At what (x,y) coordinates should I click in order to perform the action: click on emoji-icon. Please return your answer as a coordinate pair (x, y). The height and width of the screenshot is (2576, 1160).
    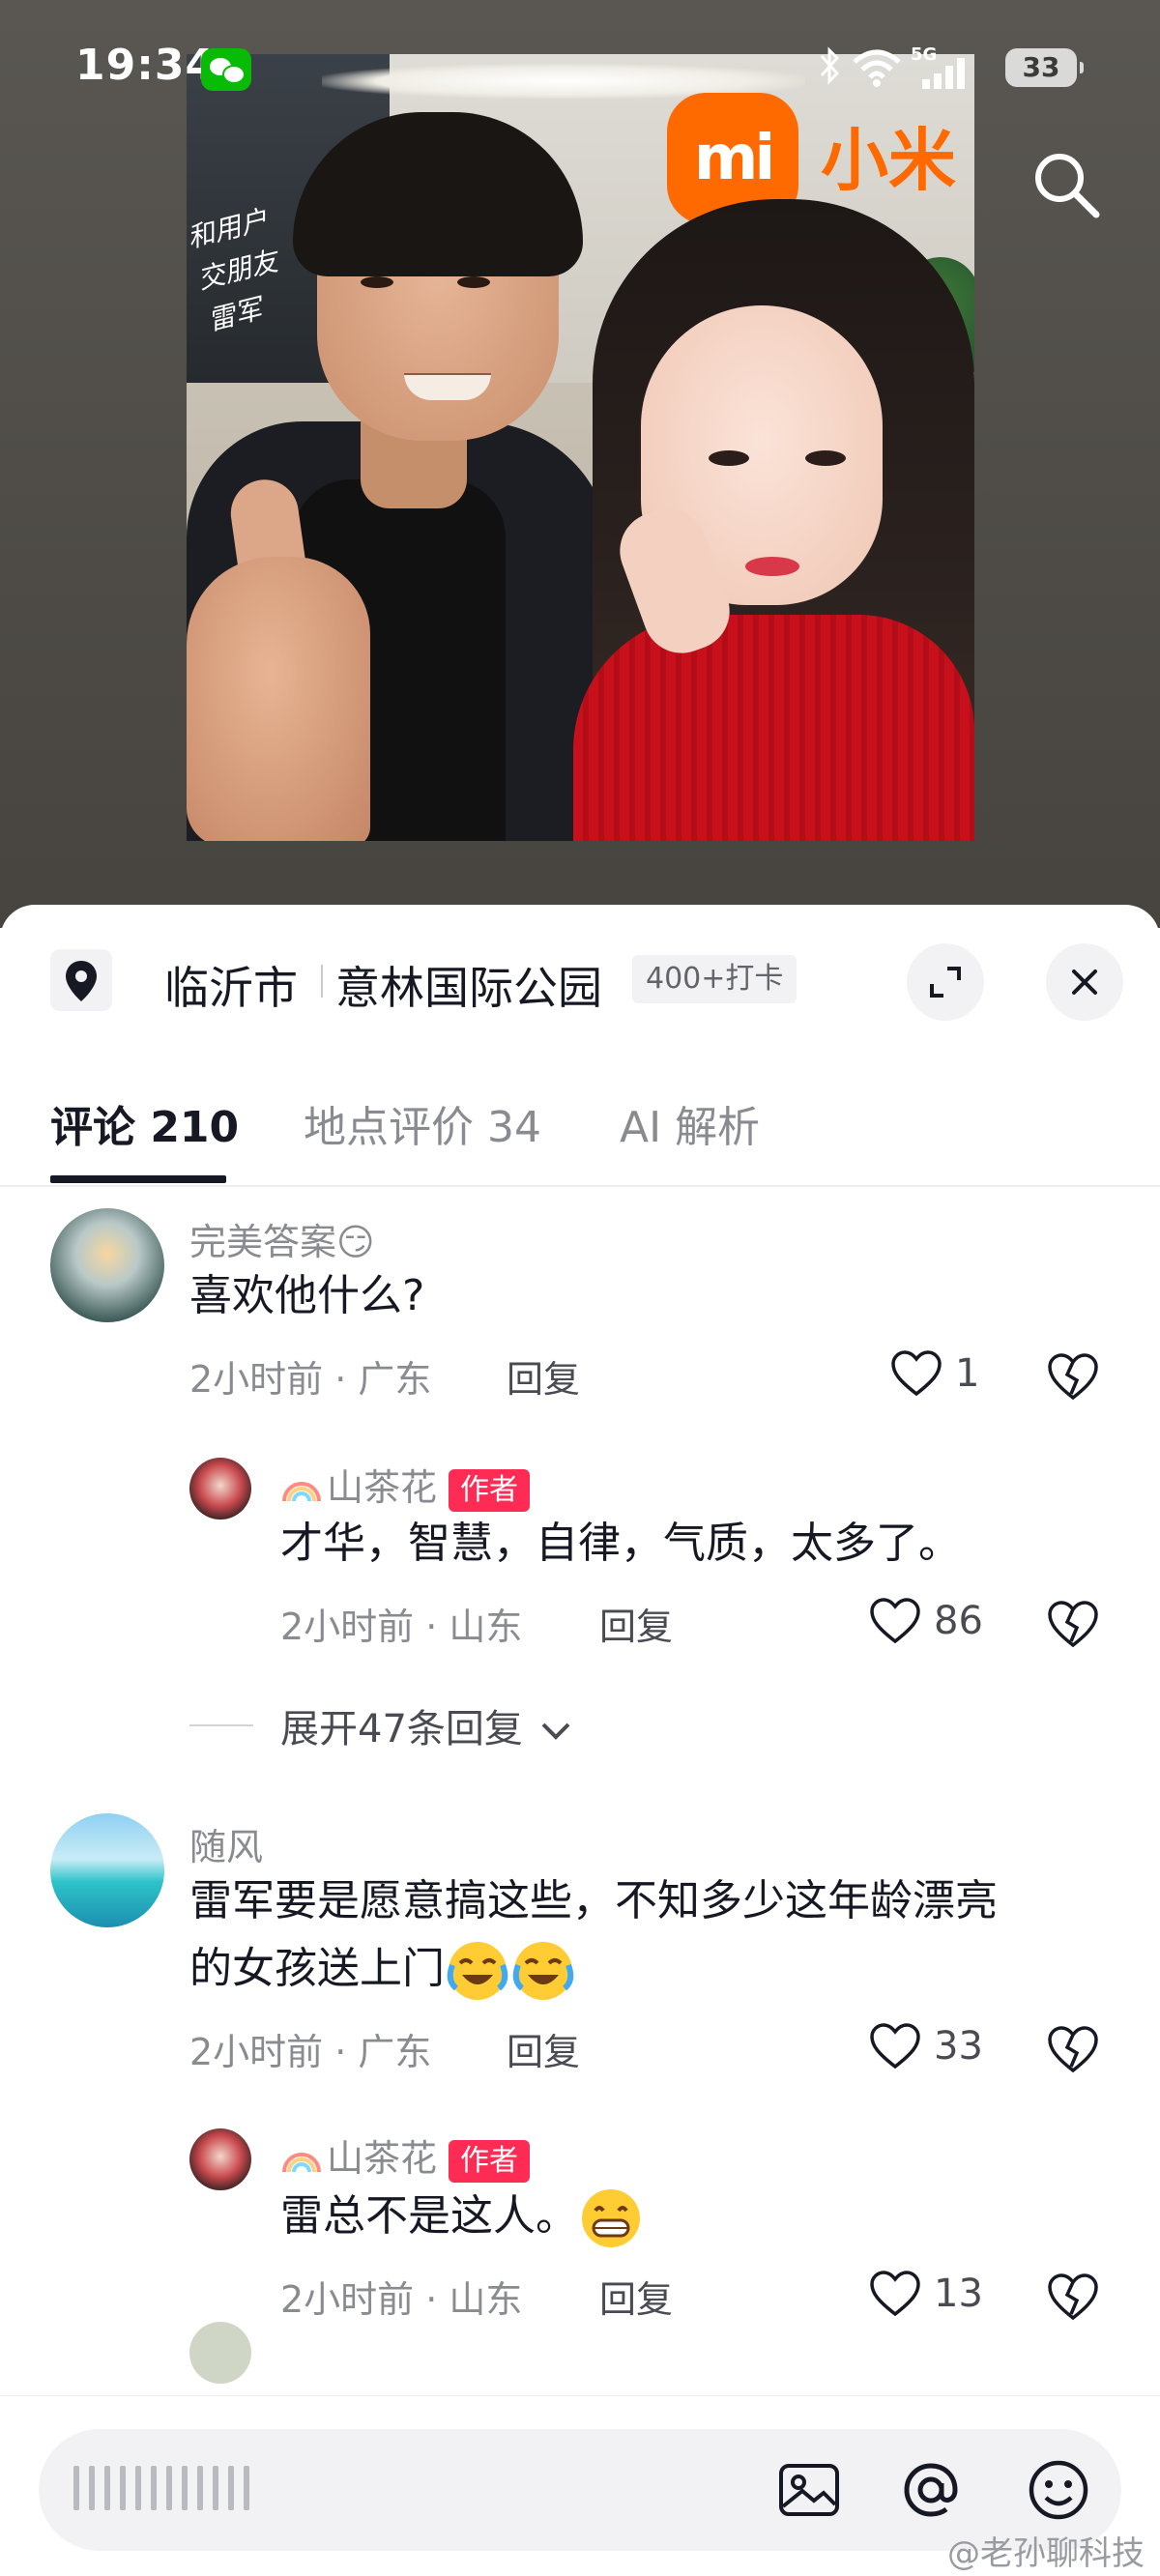
    Looking at the image, I should click on (1058, 2490).